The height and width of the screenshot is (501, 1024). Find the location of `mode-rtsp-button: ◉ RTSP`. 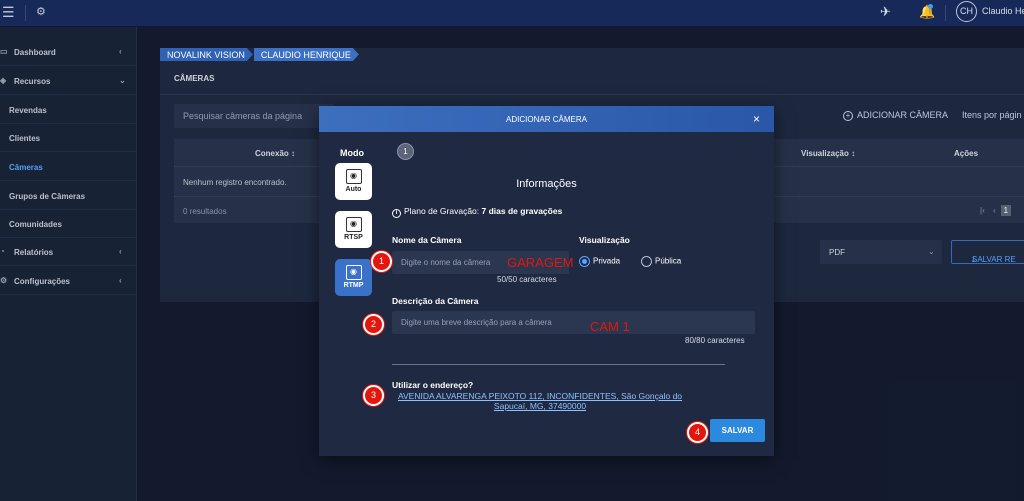

mode-rtsp-button: ◉ RTSP is located at coordinates (353, 229).